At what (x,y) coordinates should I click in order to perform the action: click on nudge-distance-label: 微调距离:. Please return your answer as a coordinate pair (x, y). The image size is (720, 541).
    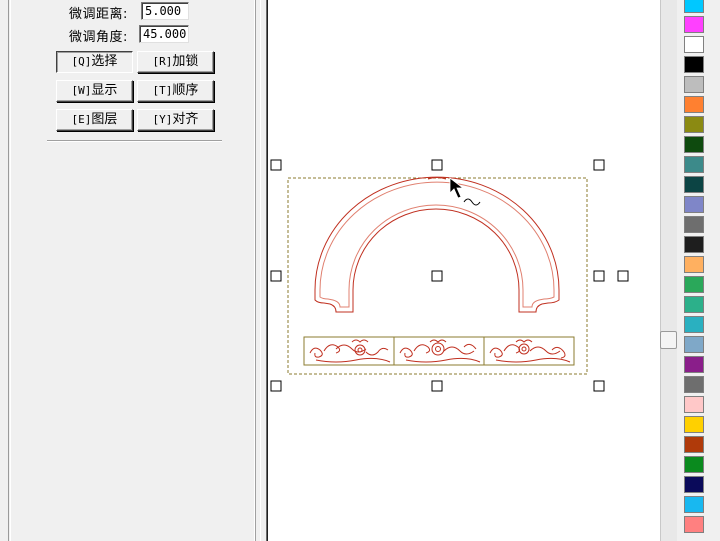
    Looking at the image, I should click on (98, 14).